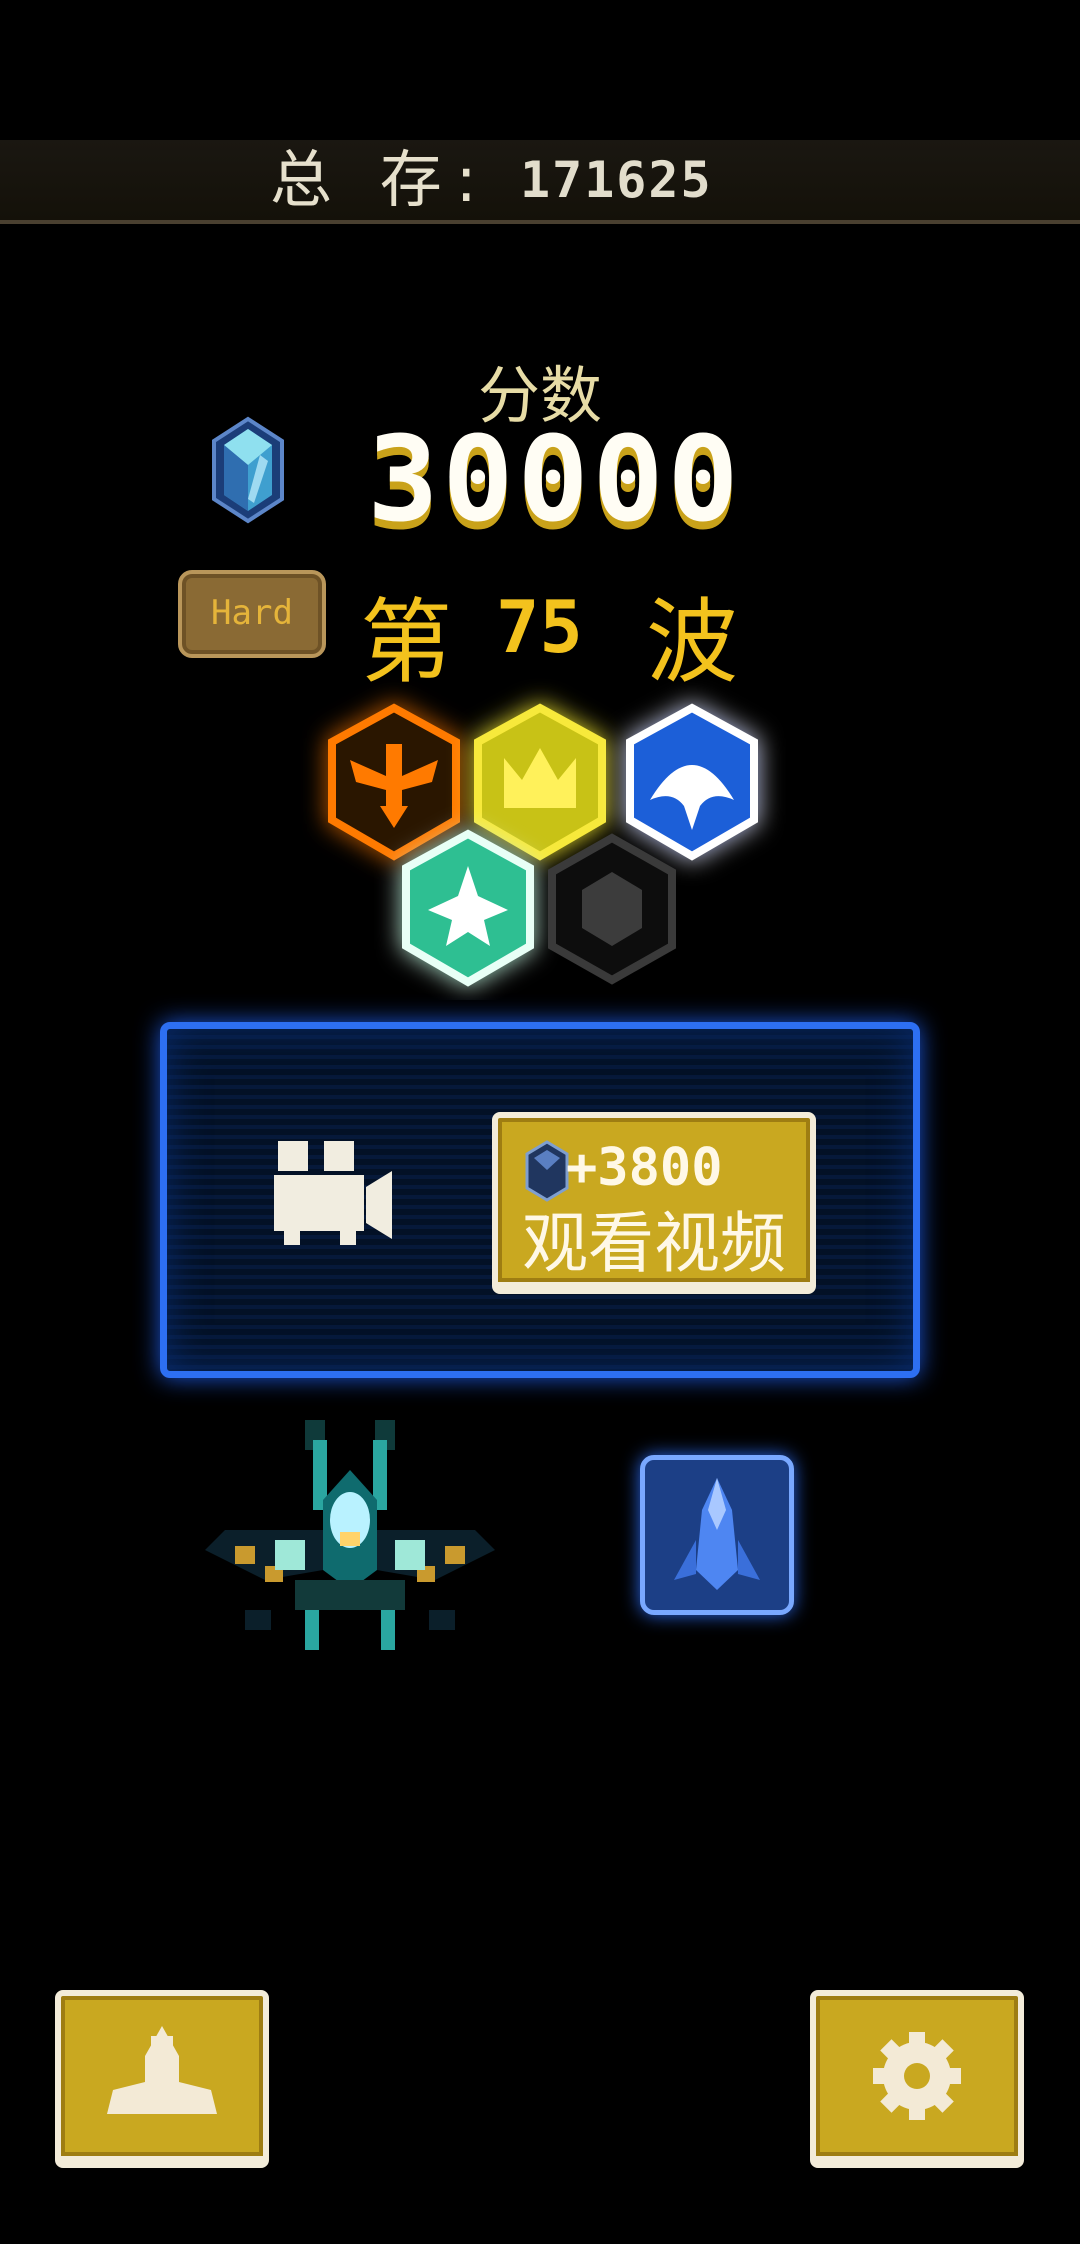 The image size is (1080, 2244). I want to click on medal-spaceship, so click(468, 908).